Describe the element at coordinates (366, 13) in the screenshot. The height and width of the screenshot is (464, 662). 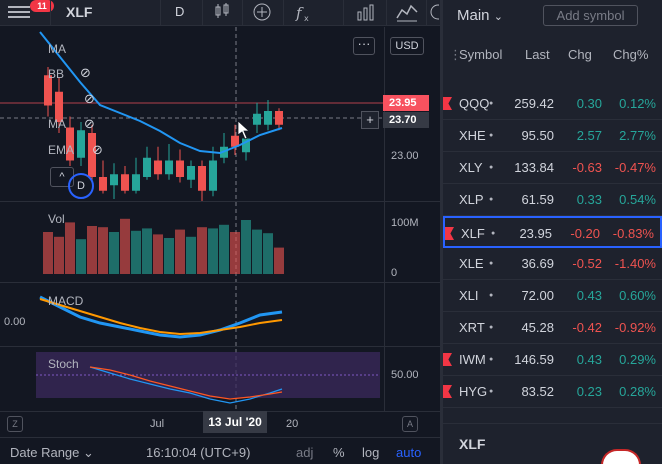
I see `bar-chart-icon` at that location.